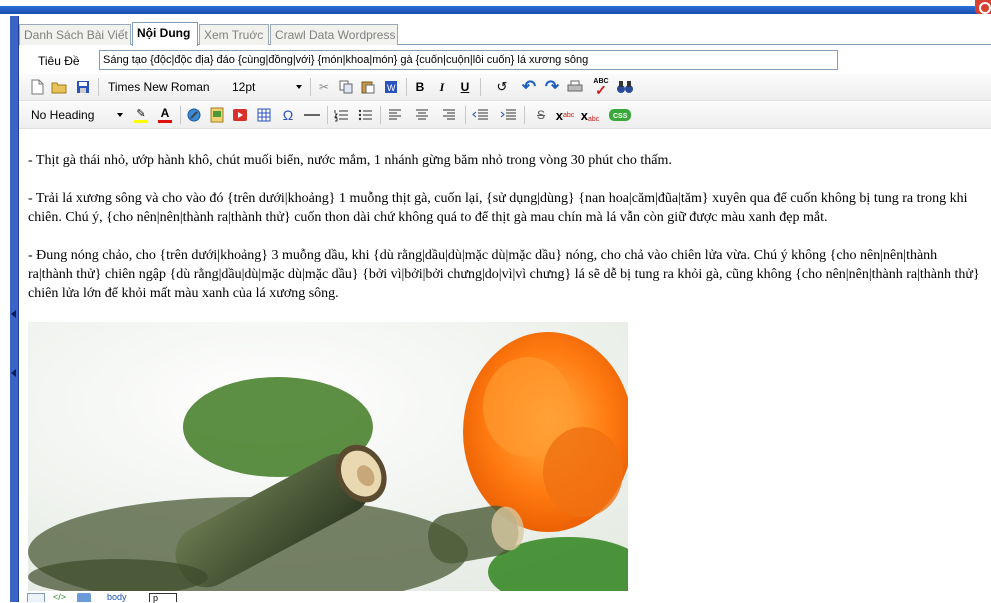  What do you see at coordinates (601, 87) in the screenshot?
I see `spellcheck-icon: ABC ✓` at bounding box center [601, 87].